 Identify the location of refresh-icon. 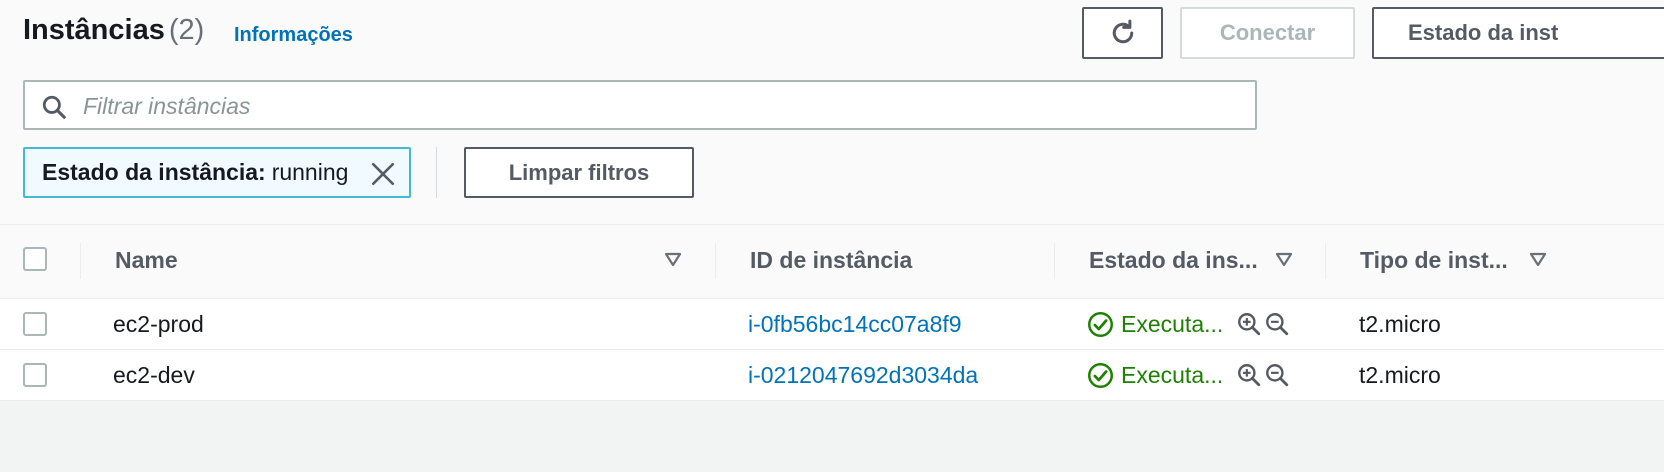
(1122, 31).